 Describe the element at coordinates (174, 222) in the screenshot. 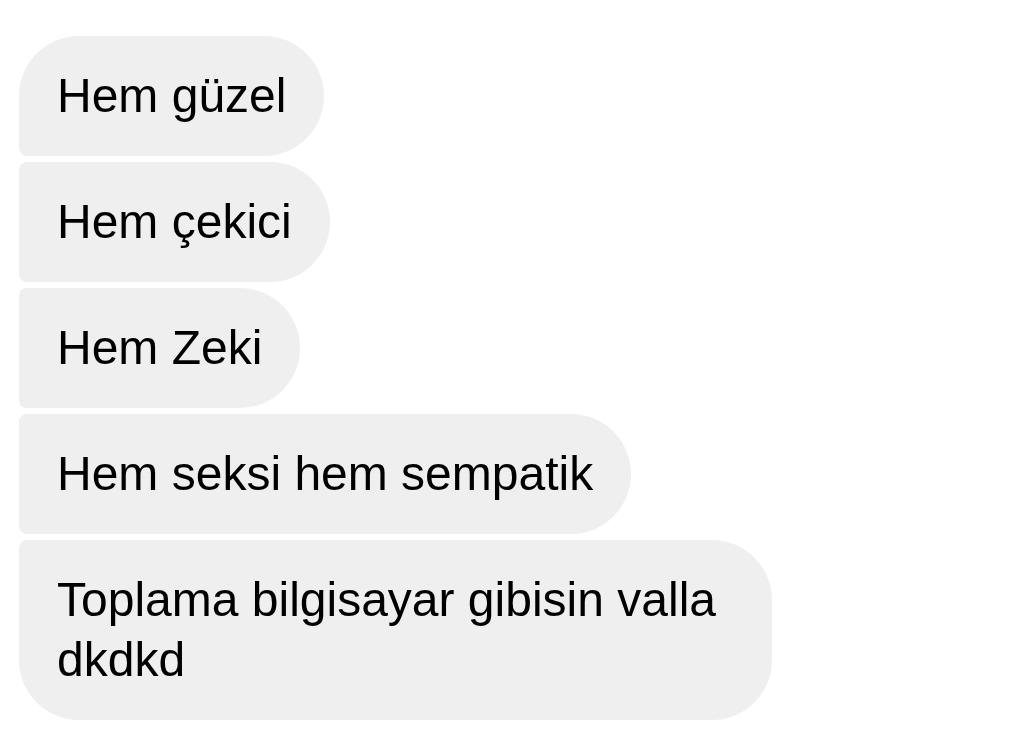

I see `chat-message: Hem çekici` at that location.